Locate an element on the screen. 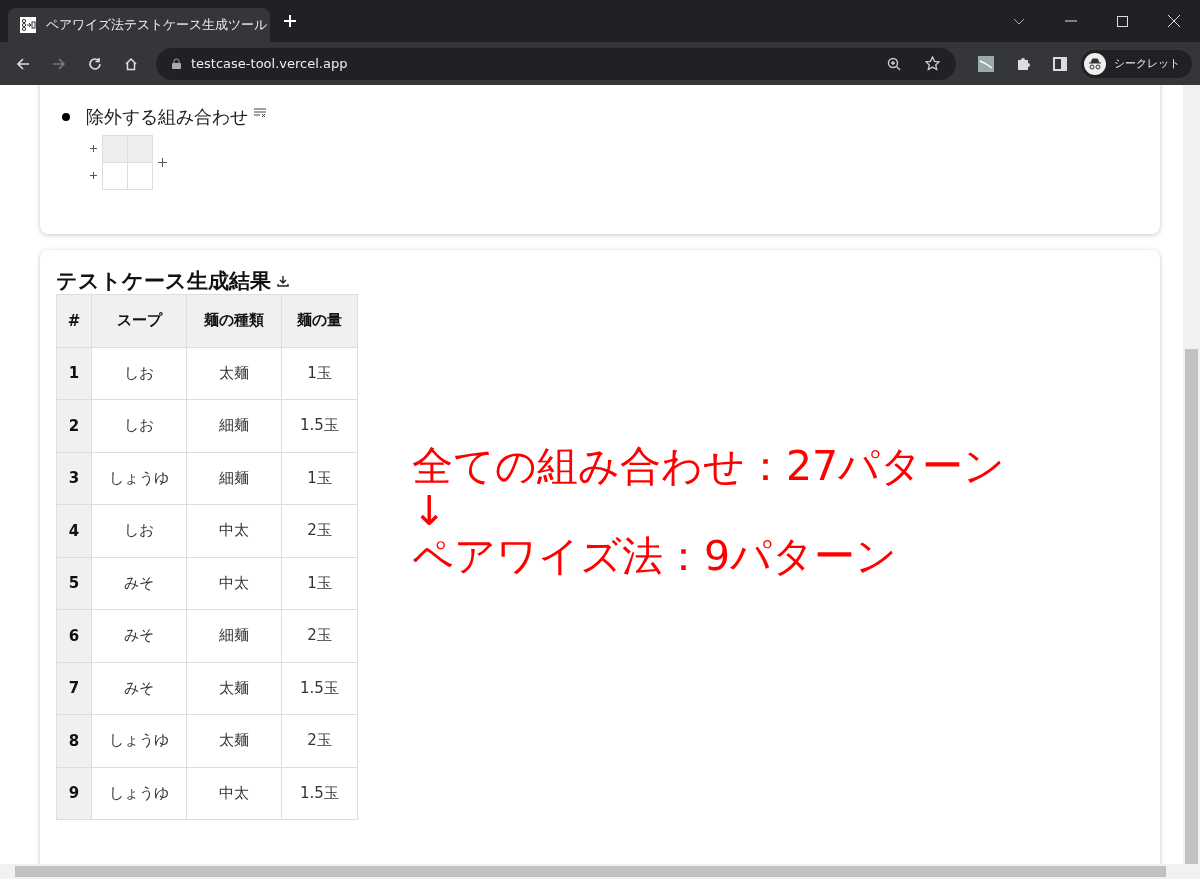 This screenshot has height=879, width=1200. column-header: # is located at coordinates (74, 320).